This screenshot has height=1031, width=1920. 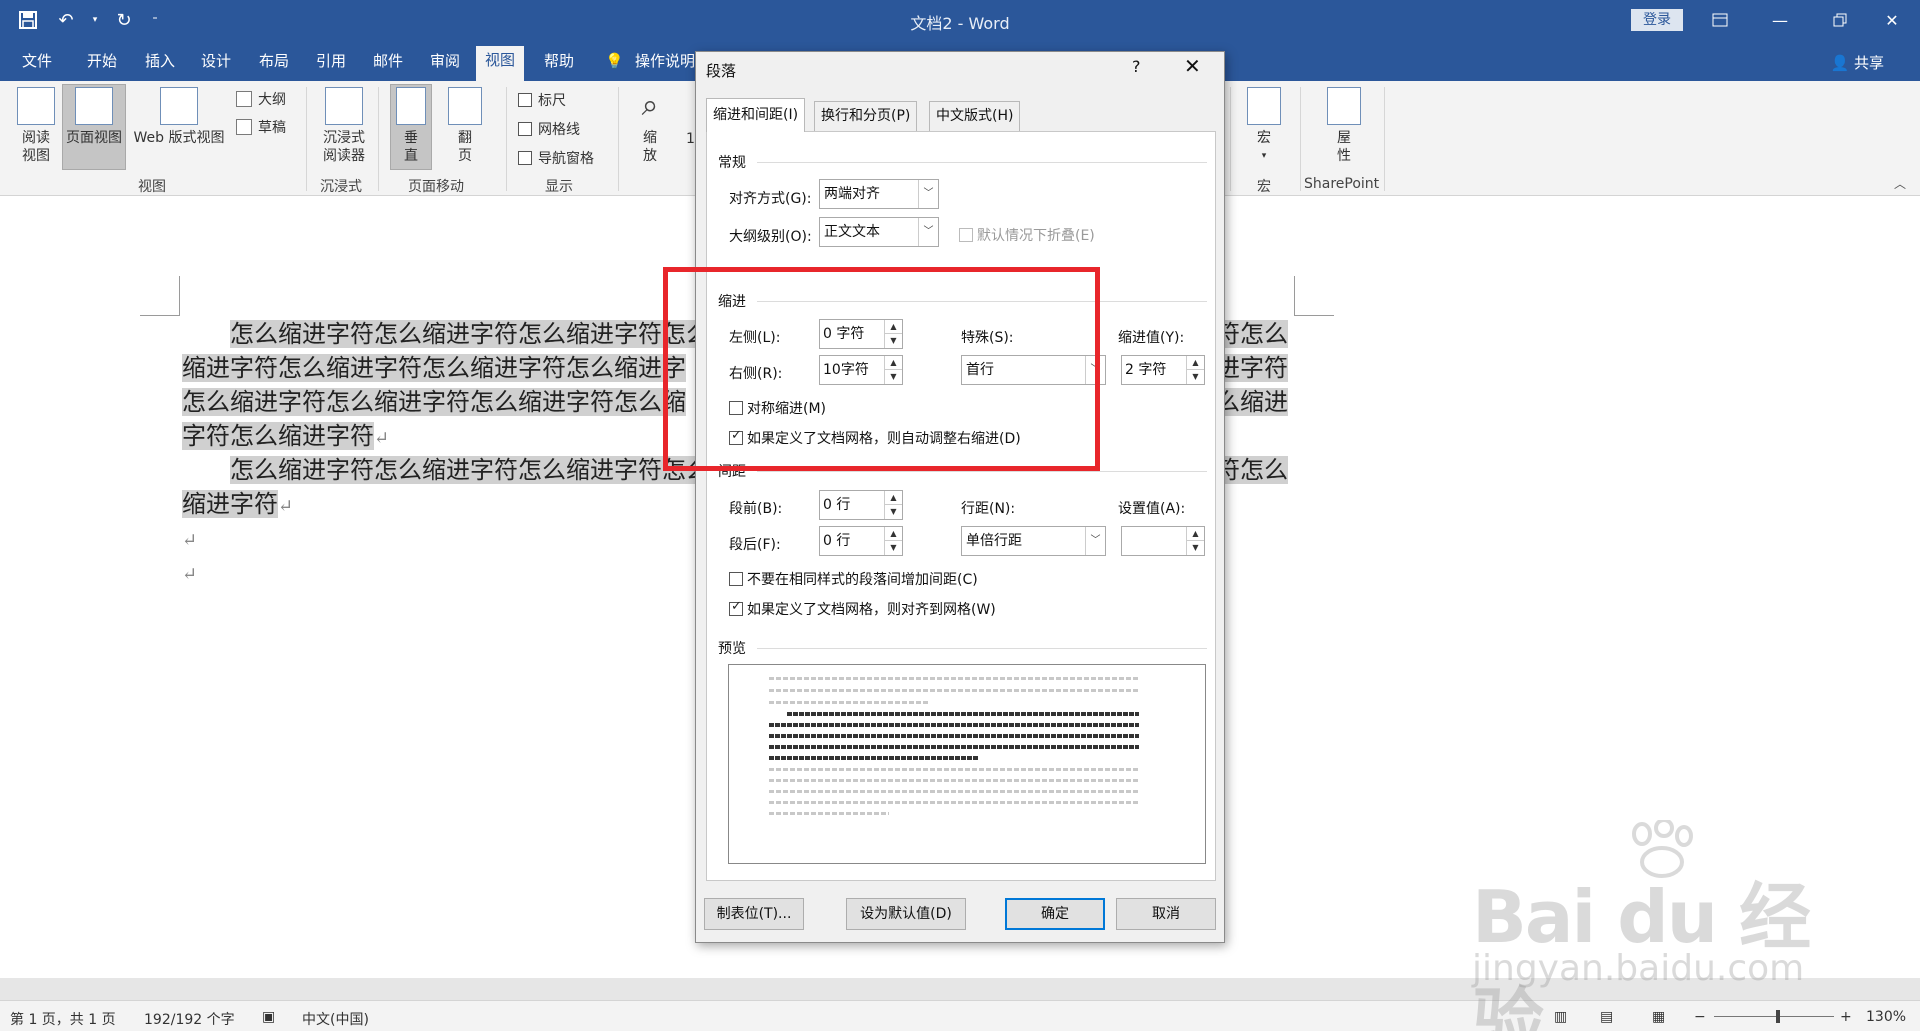 I want to click on spacing-at-spinner: ▲ ▼, so click(x=1163, y=541).